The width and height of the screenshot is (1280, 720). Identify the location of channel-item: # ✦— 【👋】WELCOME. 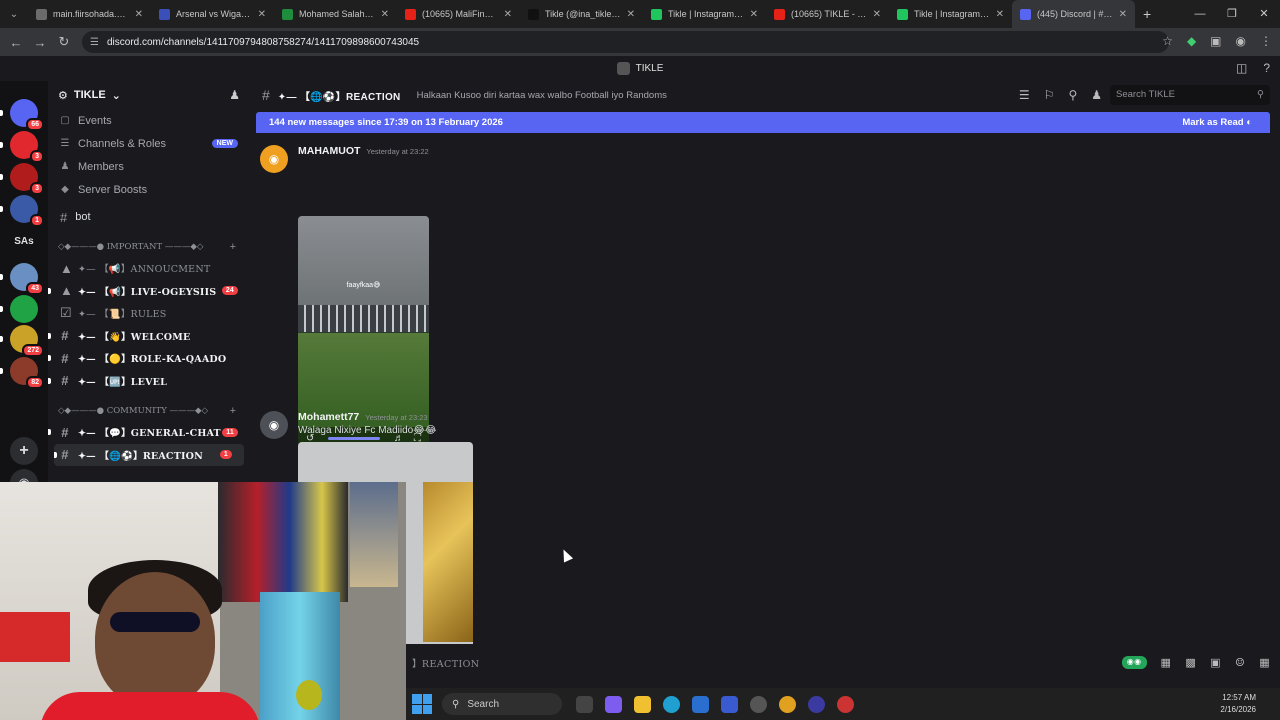
(149, 336).